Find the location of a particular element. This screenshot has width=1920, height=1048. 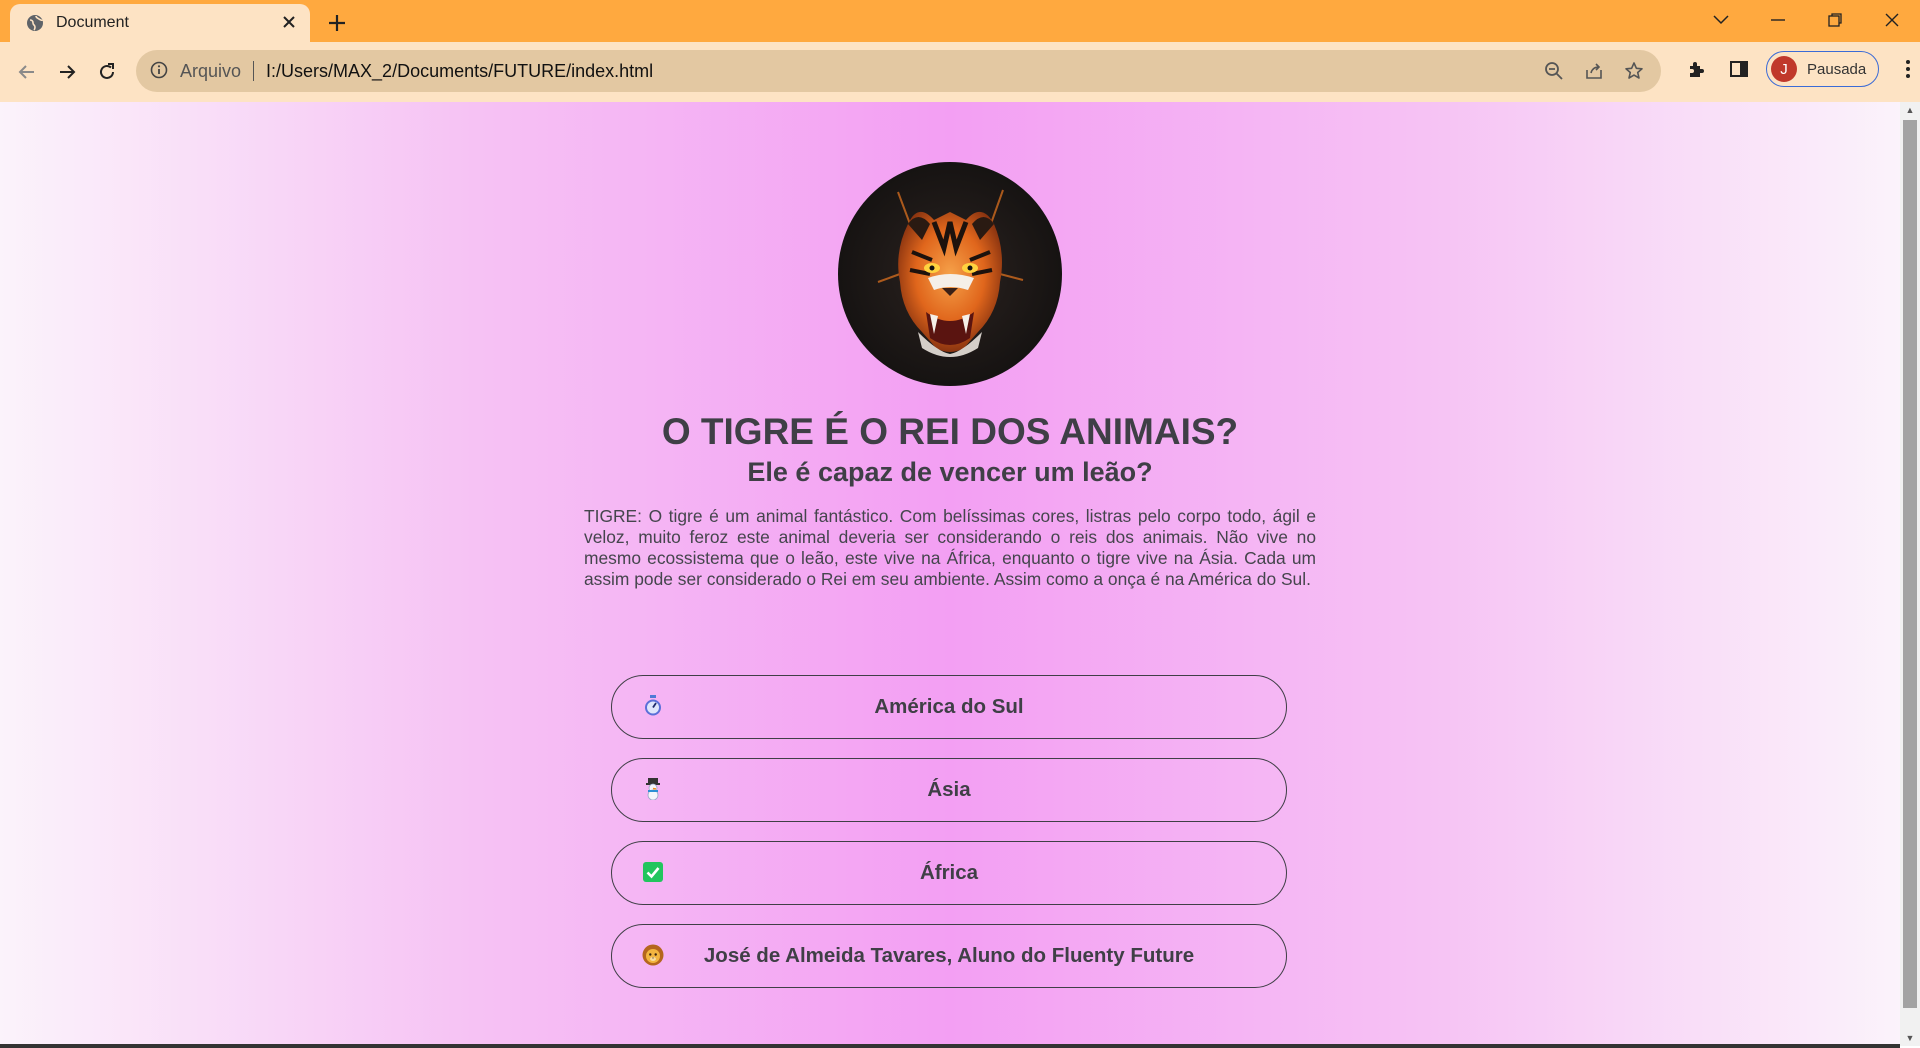

reload-icon is located at coordinates (107, 72).